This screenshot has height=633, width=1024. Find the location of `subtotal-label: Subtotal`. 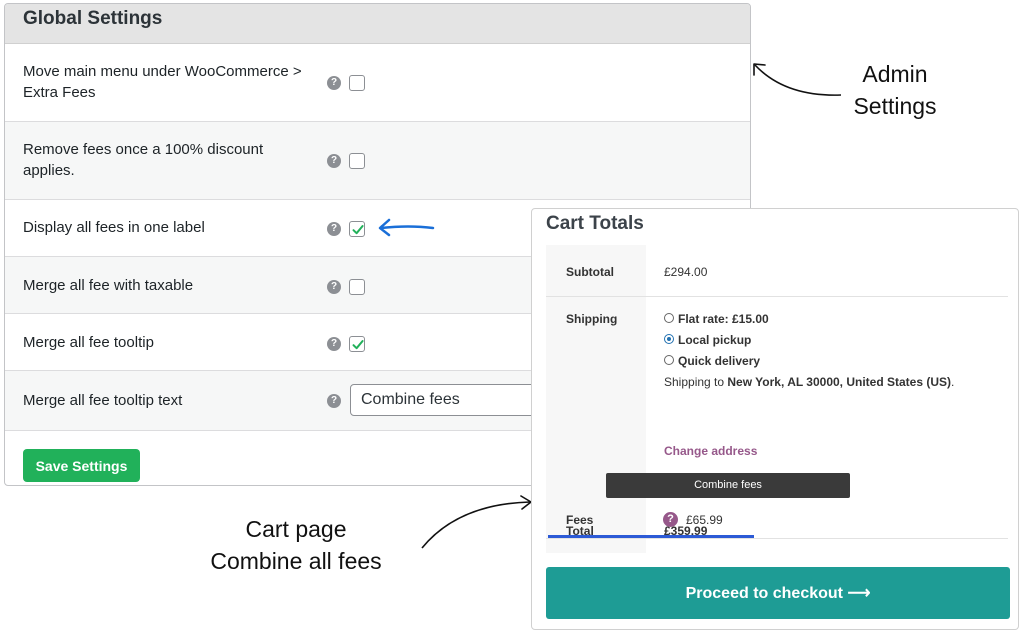

subtotal-label: Subtotal is located at coordinates (590, 272).